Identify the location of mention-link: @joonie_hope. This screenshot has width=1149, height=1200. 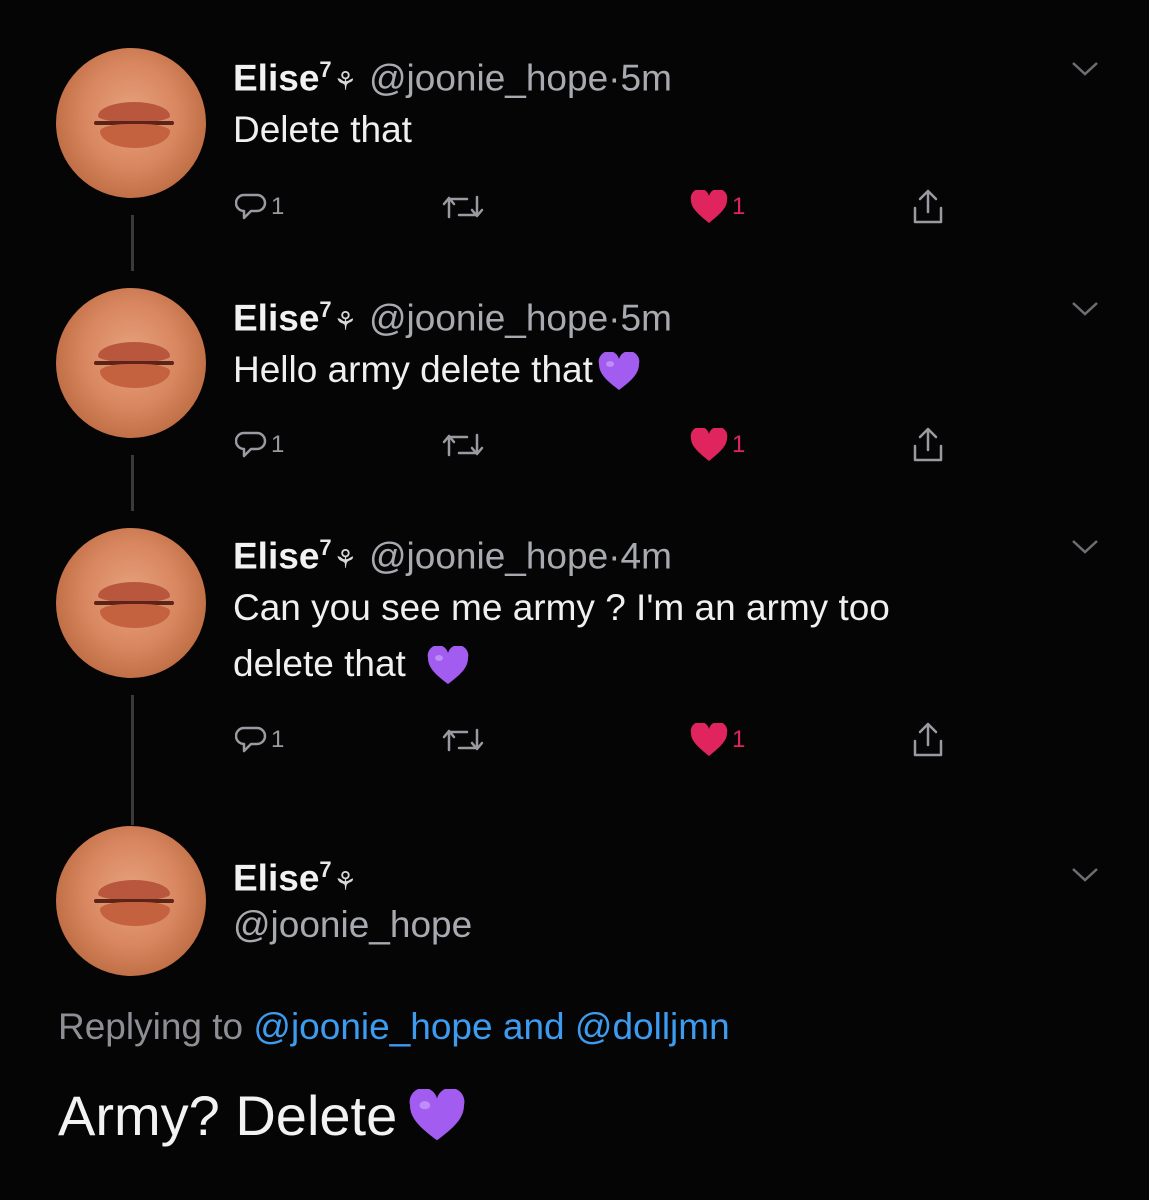
(372, 1026).